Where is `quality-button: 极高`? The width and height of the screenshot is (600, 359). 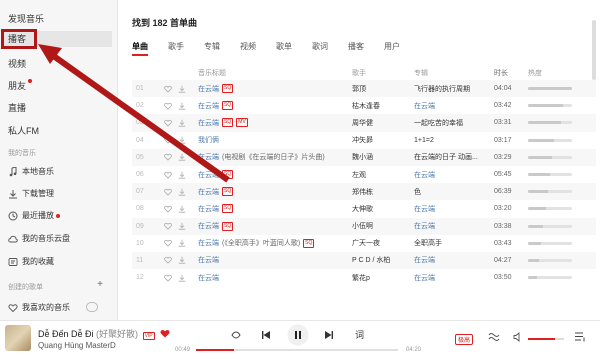
quality-button: 极高 is located at coordinates (464, 339).